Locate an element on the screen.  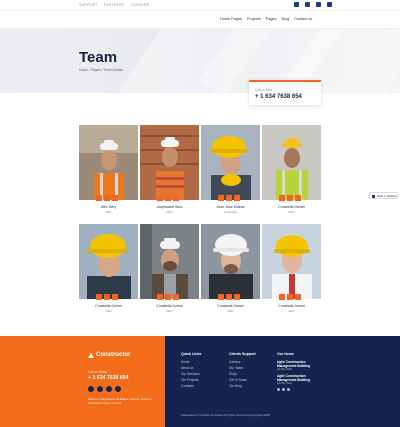
footer-call-number: + 1 634 7638 654 is located at coordinates (108, 378).